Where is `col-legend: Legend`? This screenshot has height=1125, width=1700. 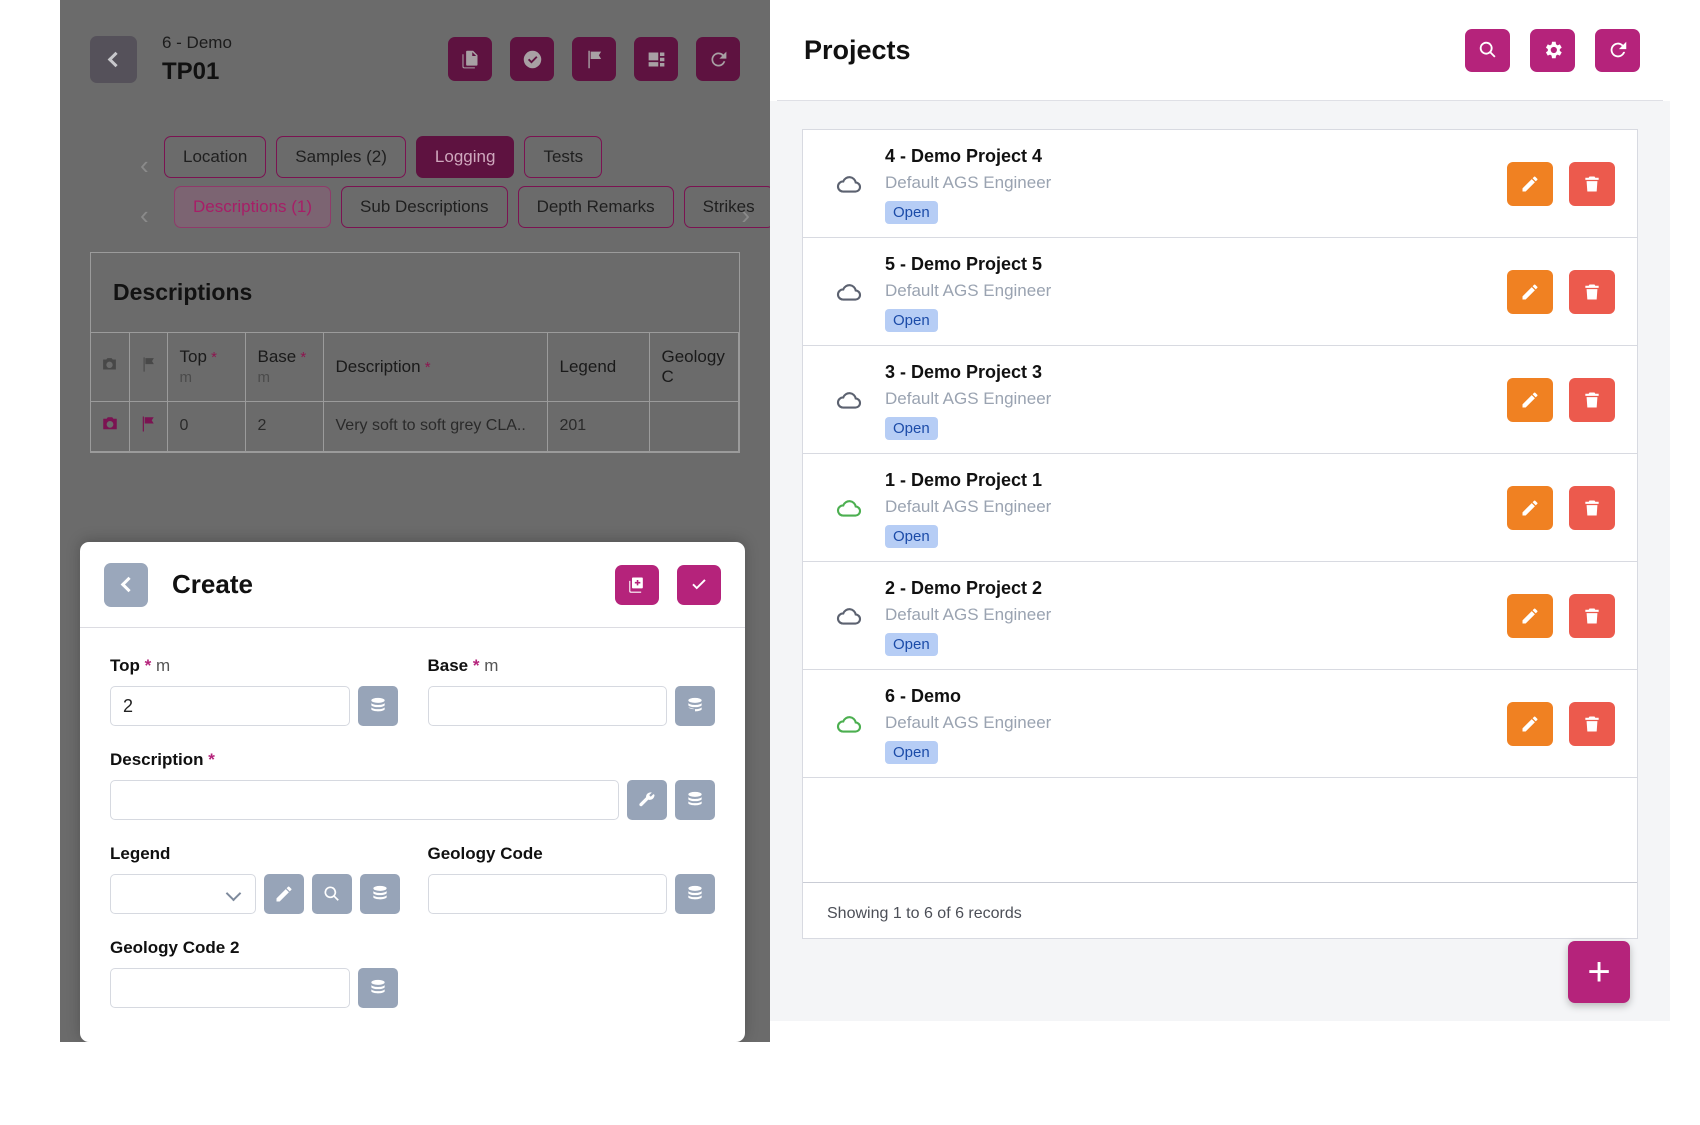
col-legend: Legend is located at coordinates (598, 367).